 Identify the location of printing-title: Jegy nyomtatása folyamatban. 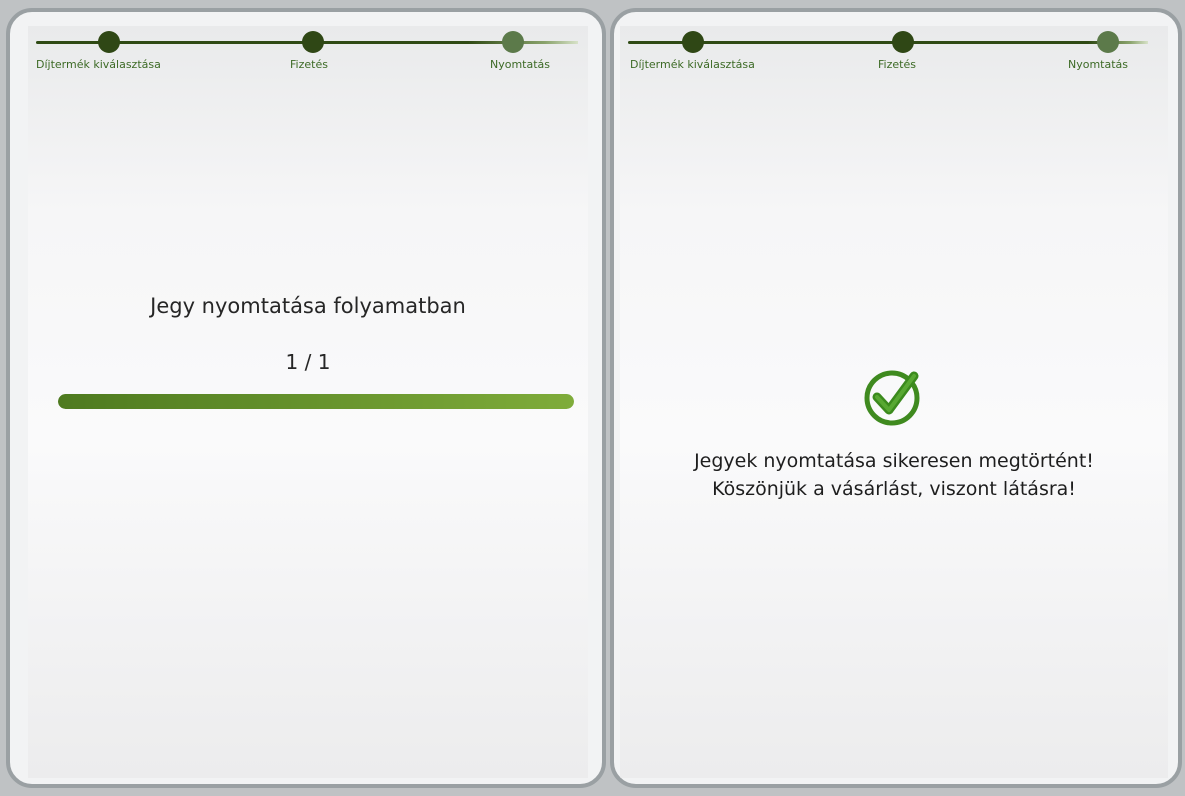
(308, 306).